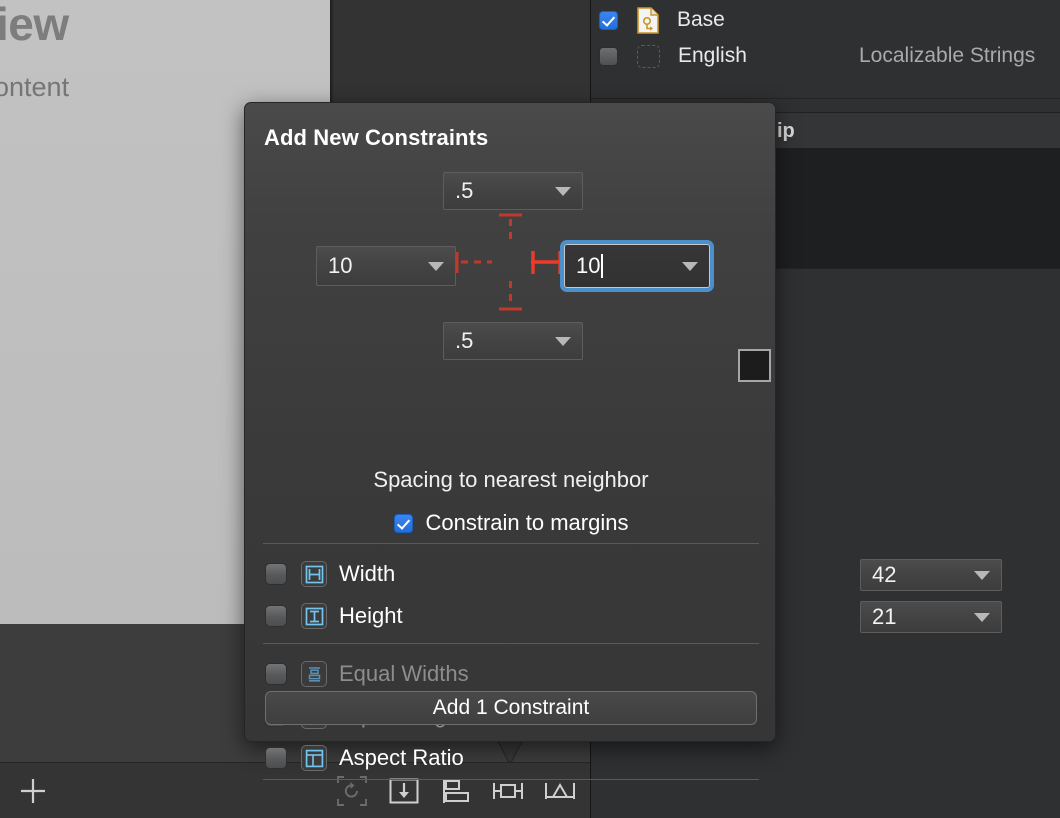  What do you see at coordinates (513, 341) in the screenshot?
I see `spacing-bottom-combo: .5` at bounding box center [513, 341].